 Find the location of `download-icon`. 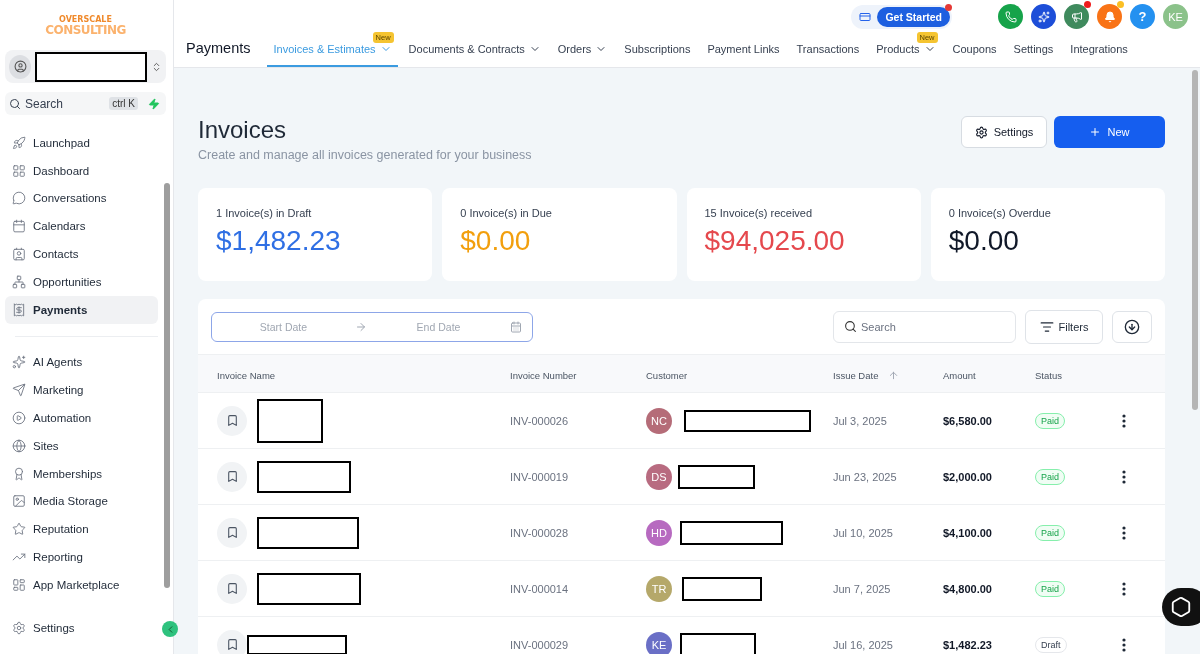

download-icon is located at coordinates (1132, 326).